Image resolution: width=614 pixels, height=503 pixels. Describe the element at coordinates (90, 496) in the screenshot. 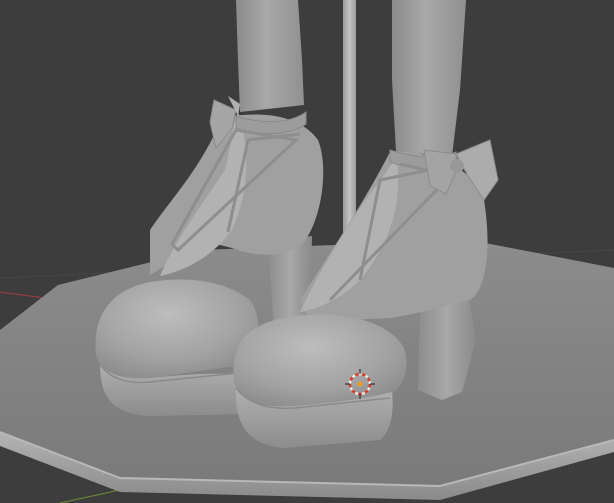

I see `y-axis-line` at that location.